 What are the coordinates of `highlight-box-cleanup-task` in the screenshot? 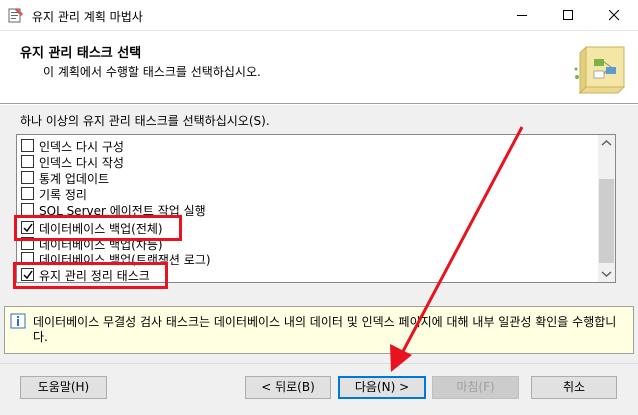 It's located at (90, 275).